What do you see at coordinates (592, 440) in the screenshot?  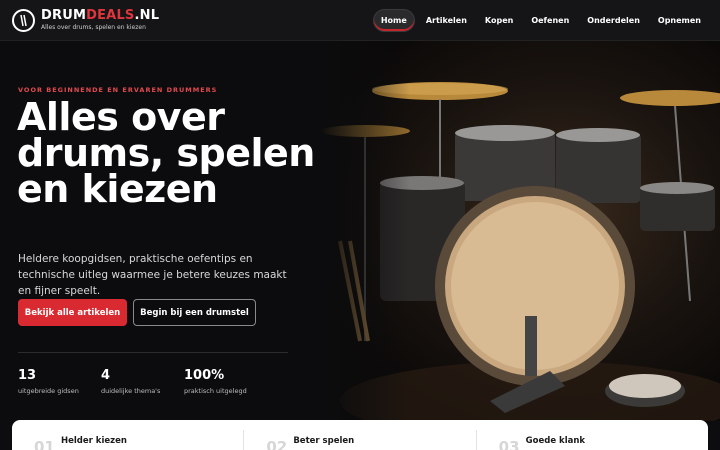 I see `feature-card: 03 Goede klank` at bounding box center [592, 440].